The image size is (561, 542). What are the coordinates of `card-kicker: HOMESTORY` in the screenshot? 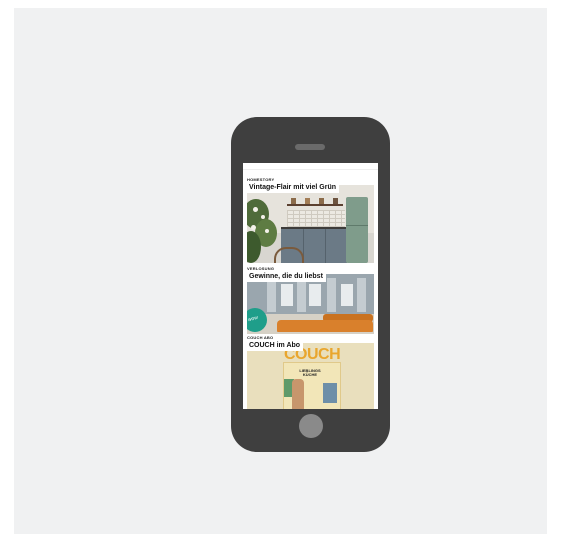 It's located at (261, 179).